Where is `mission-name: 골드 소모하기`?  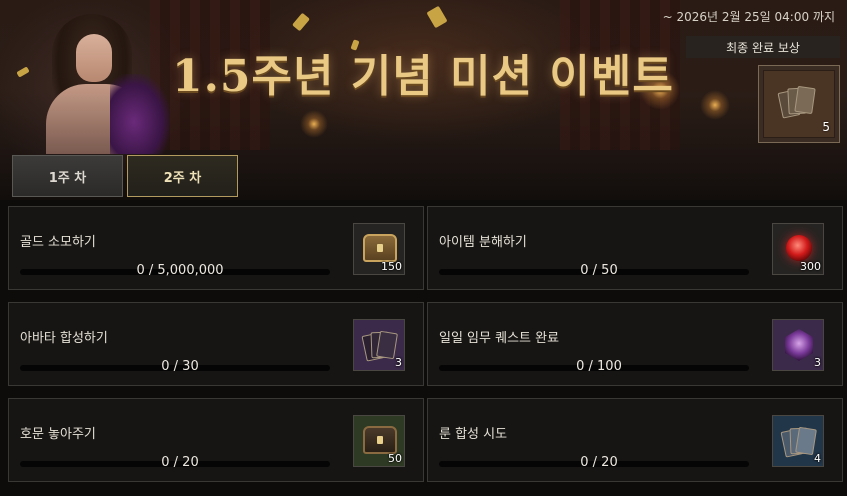 mission-name: 골드 소모하기 is located at coordinates (58, 242).